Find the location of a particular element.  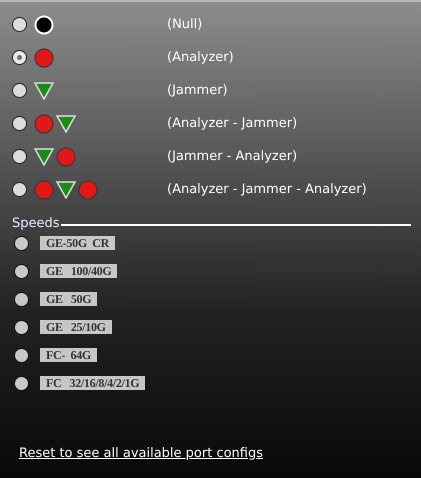

mode-label: (Analyzer) is located at coordinates (200, 57).